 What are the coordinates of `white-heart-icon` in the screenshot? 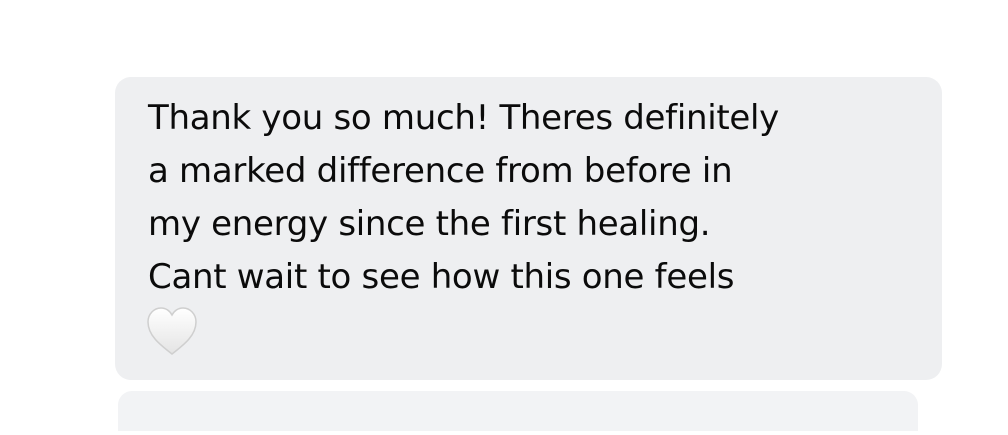 It's located at (172, 331).